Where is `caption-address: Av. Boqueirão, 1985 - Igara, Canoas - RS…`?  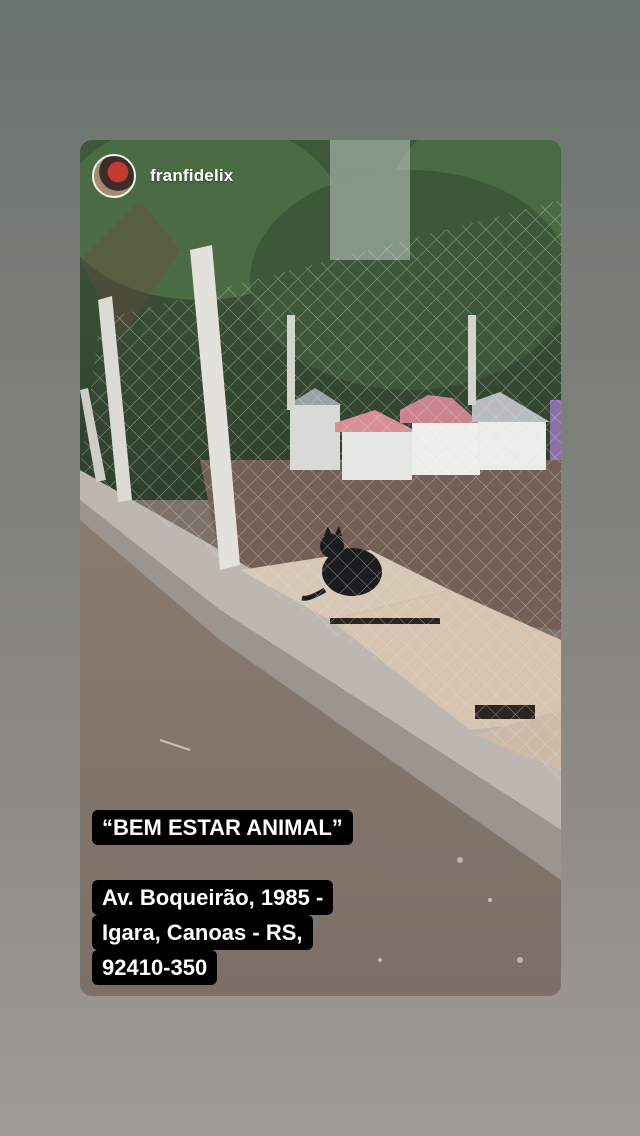
caption-address: Av. Boqueirão, 1985 - Igara, Canoas - RS… is located at coordinates (213, 932).